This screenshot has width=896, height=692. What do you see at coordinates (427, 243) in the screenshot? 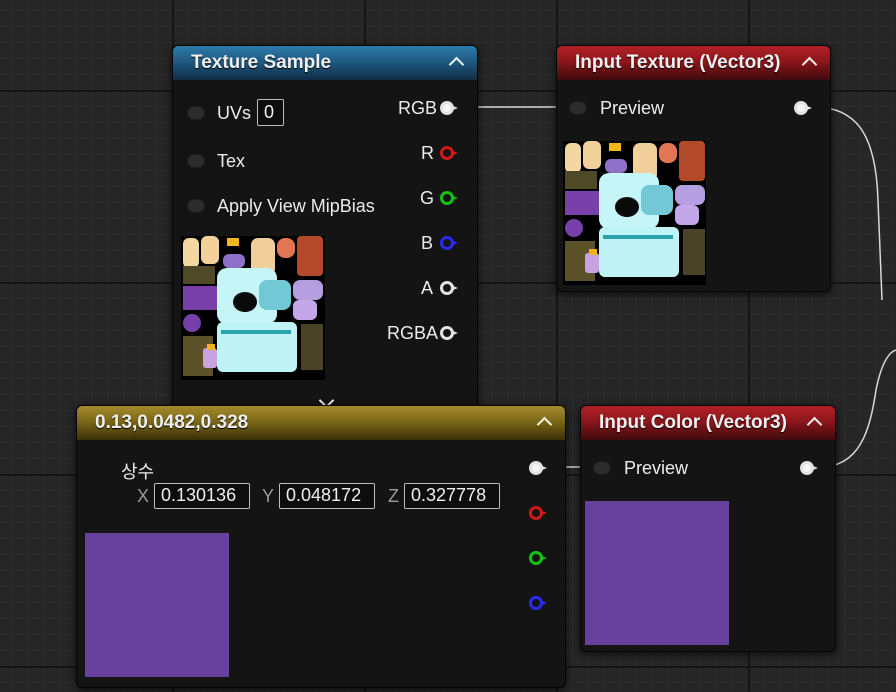
I see `b-output-label: B` at bounding box center [427, 243].